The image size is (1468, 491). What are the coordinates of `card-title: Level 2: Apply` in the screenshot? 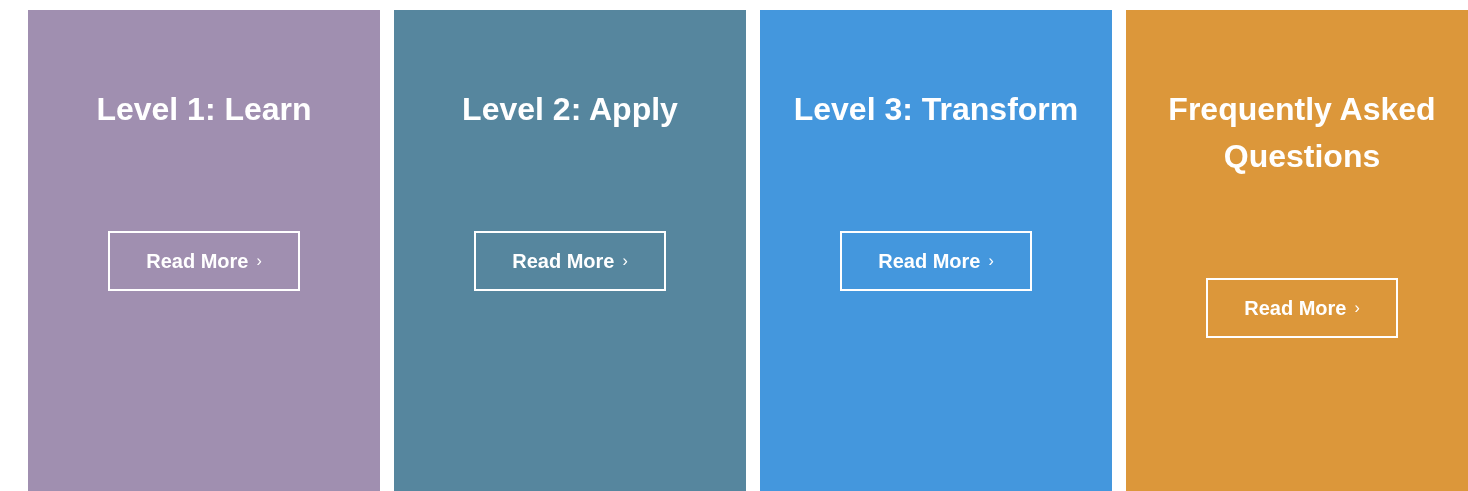 It's located at (570, 109).